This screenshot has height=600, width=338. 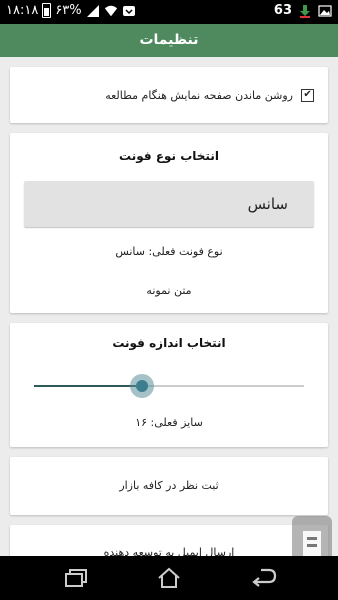 What do you see at coordinates (169, 156) in the screenshot?
I see `font-type-title: انتخاب نوع فونت` at bounding box center [169, 156].